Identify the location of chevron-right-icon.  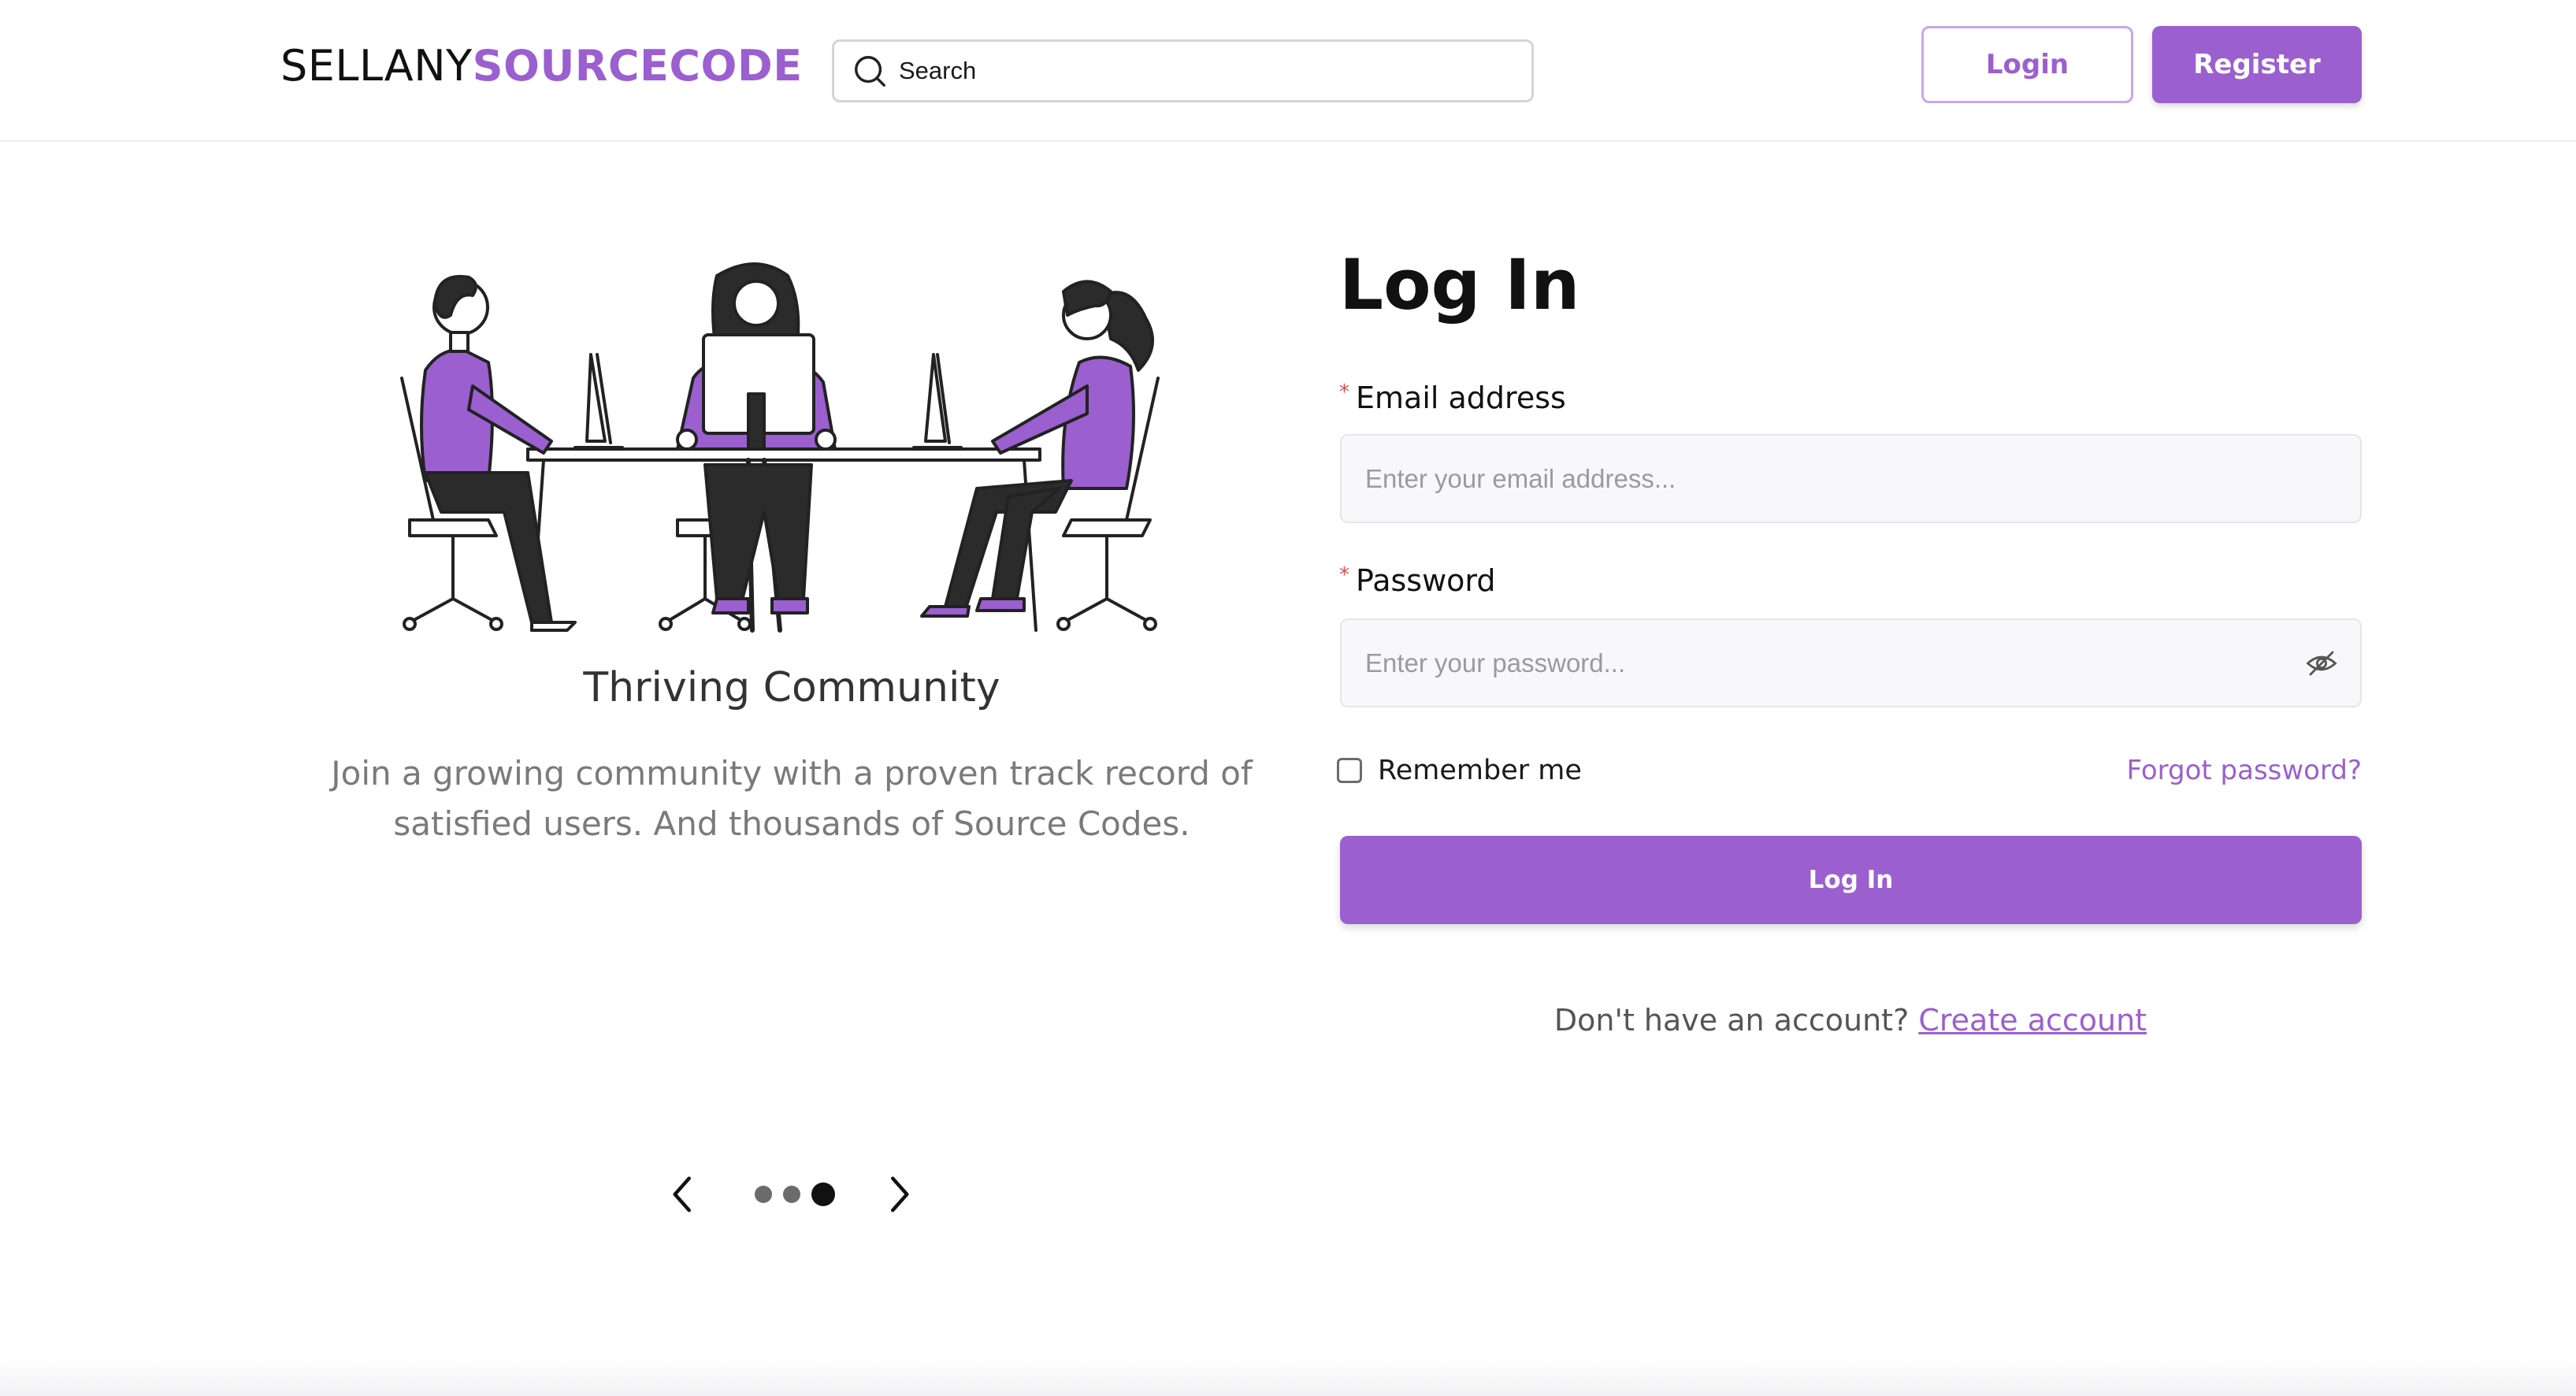
(898, 1194).